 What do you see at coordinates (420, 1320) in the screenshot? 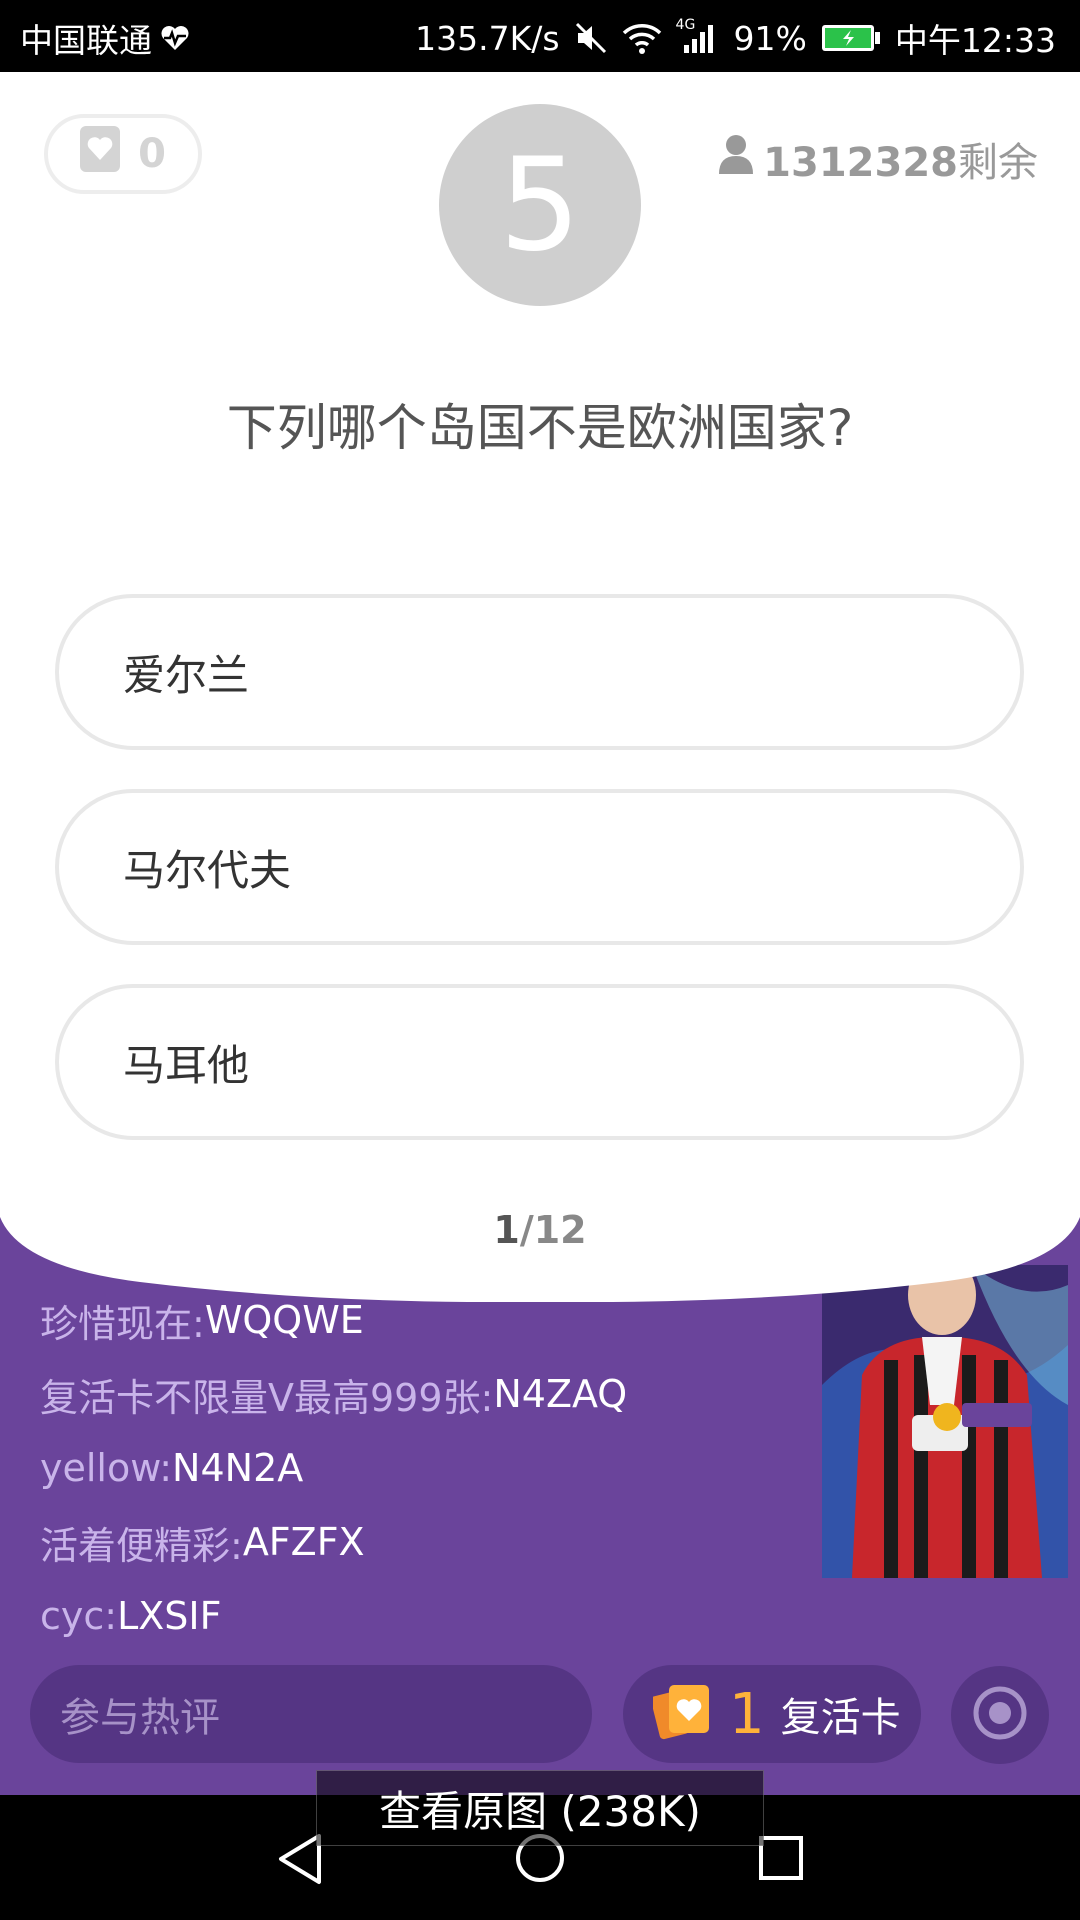
I see `comment-item: 珍惜现在: WQQWE` at bounding box center [420, 1320].